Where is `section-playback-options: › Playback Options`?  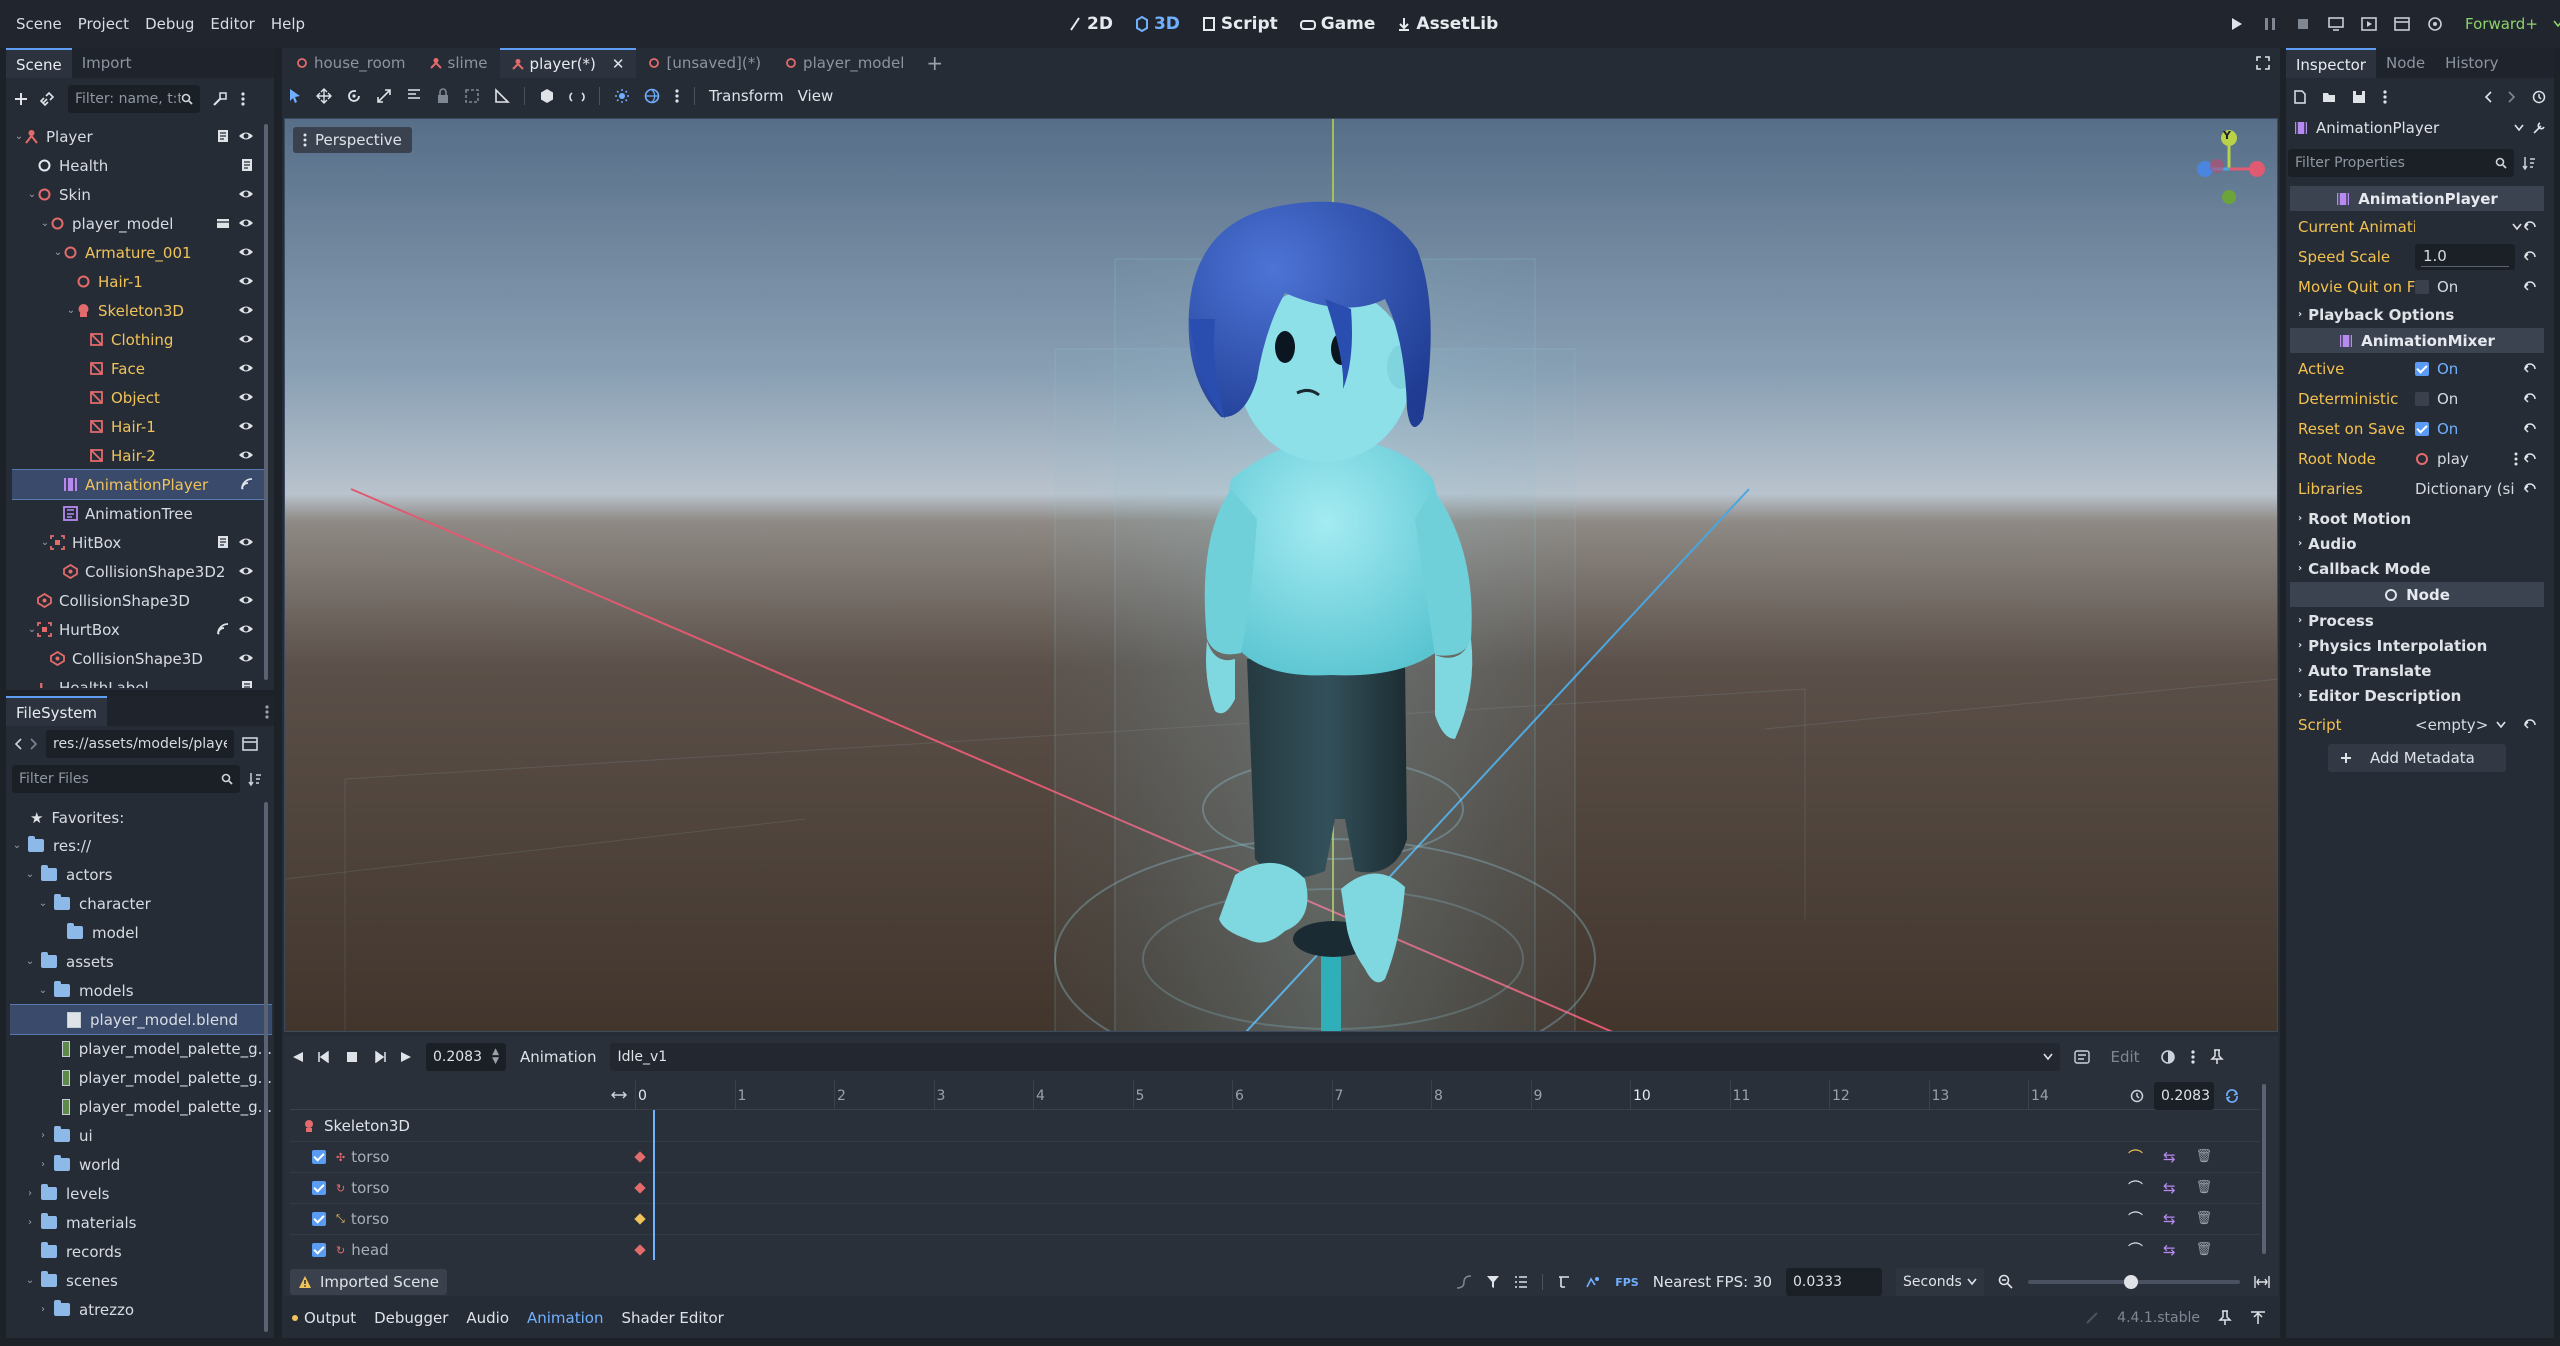 section-playback-options: › Playback Options is located at coordinates (2417, 314).